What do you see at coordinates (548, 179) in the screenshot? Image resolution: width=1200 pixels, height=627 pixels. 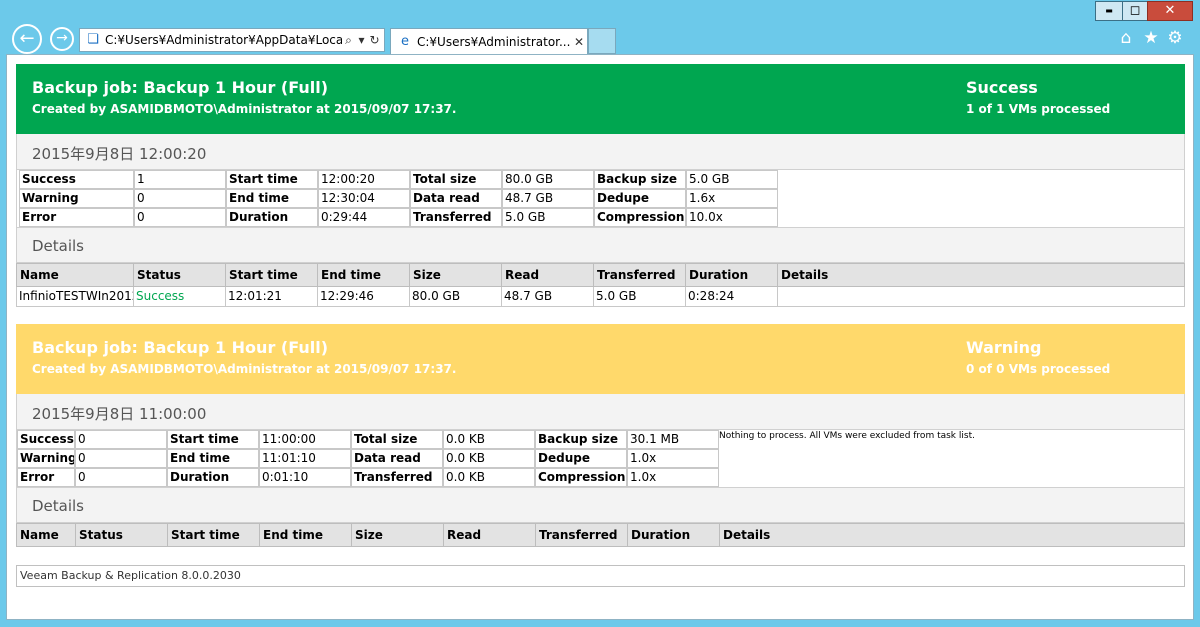 I see `stat-value: 80.0 GB` at bounding box center [548, 179].